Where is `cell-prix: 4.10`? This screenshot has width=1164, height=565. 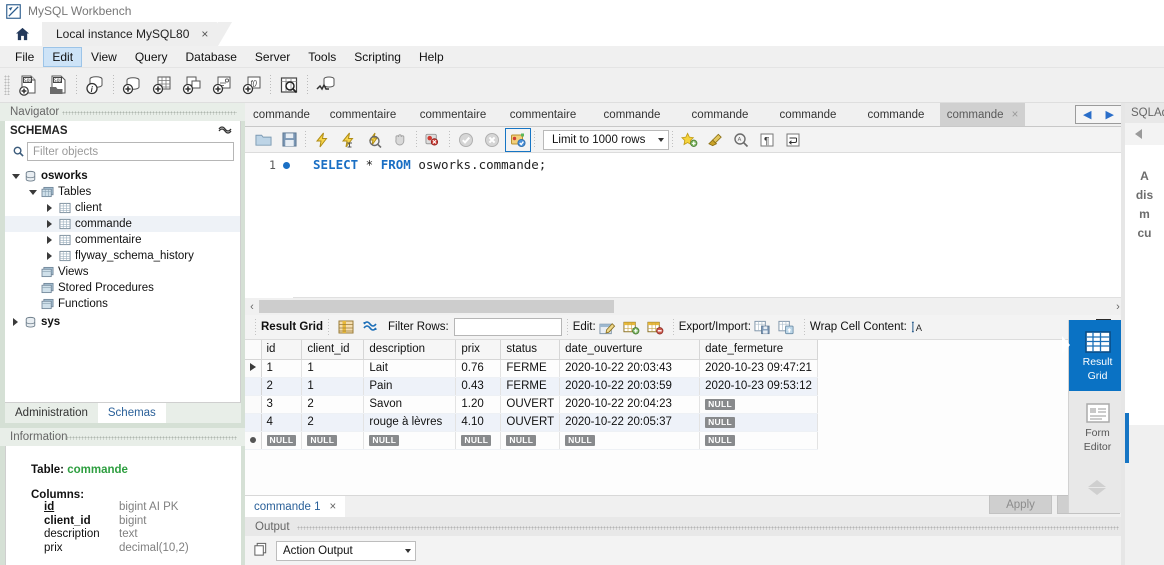 cell-prix: 4.10 is located at coordinates (478, 422).